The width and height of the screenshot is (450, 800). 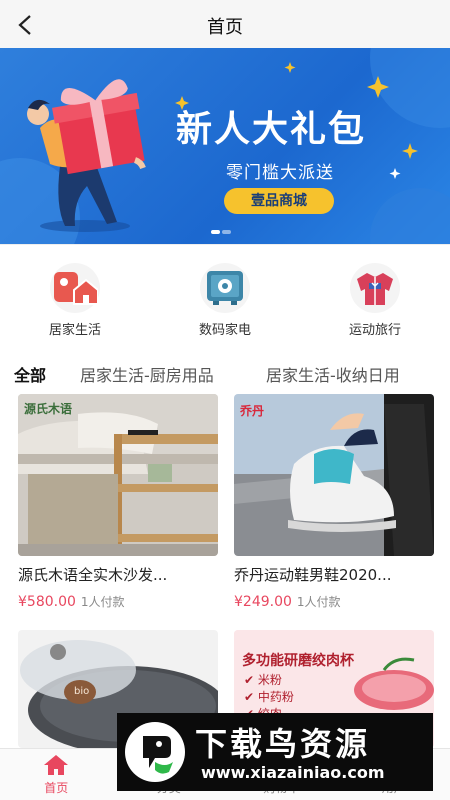 I want to click on product-price: ¥580.00, so click(x=47, y=602).